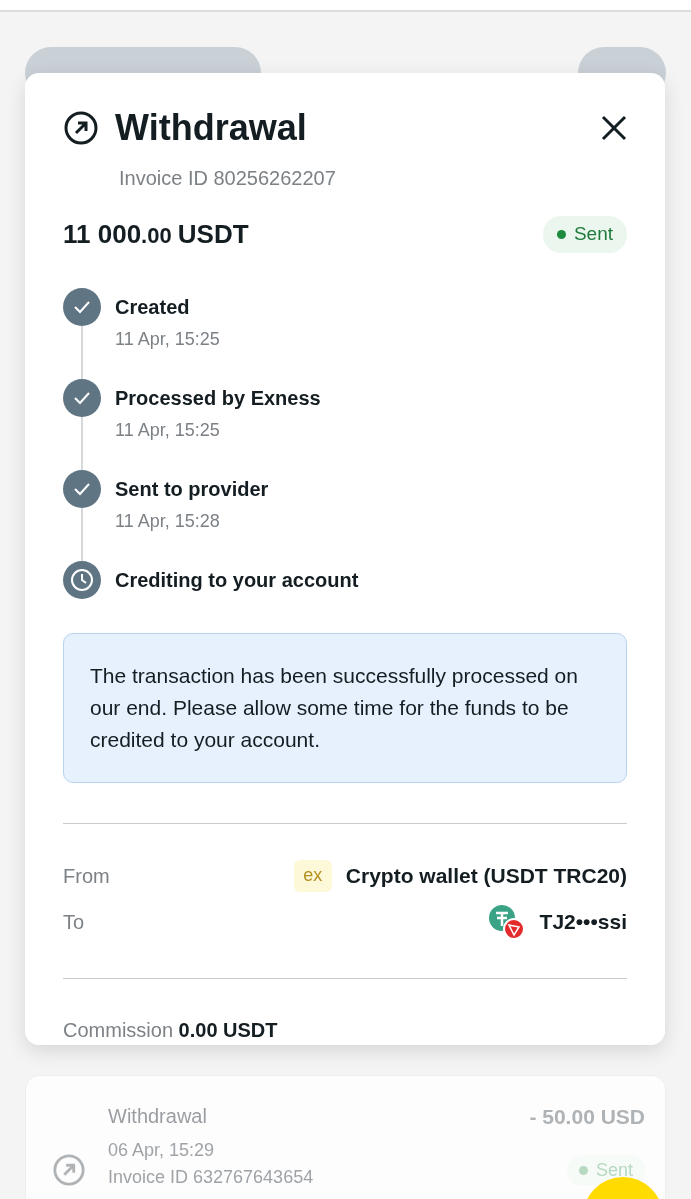 The image size is (691, 1199). I want to click on commission-text: Commission 0.00 USDT, so click(171, 1030).